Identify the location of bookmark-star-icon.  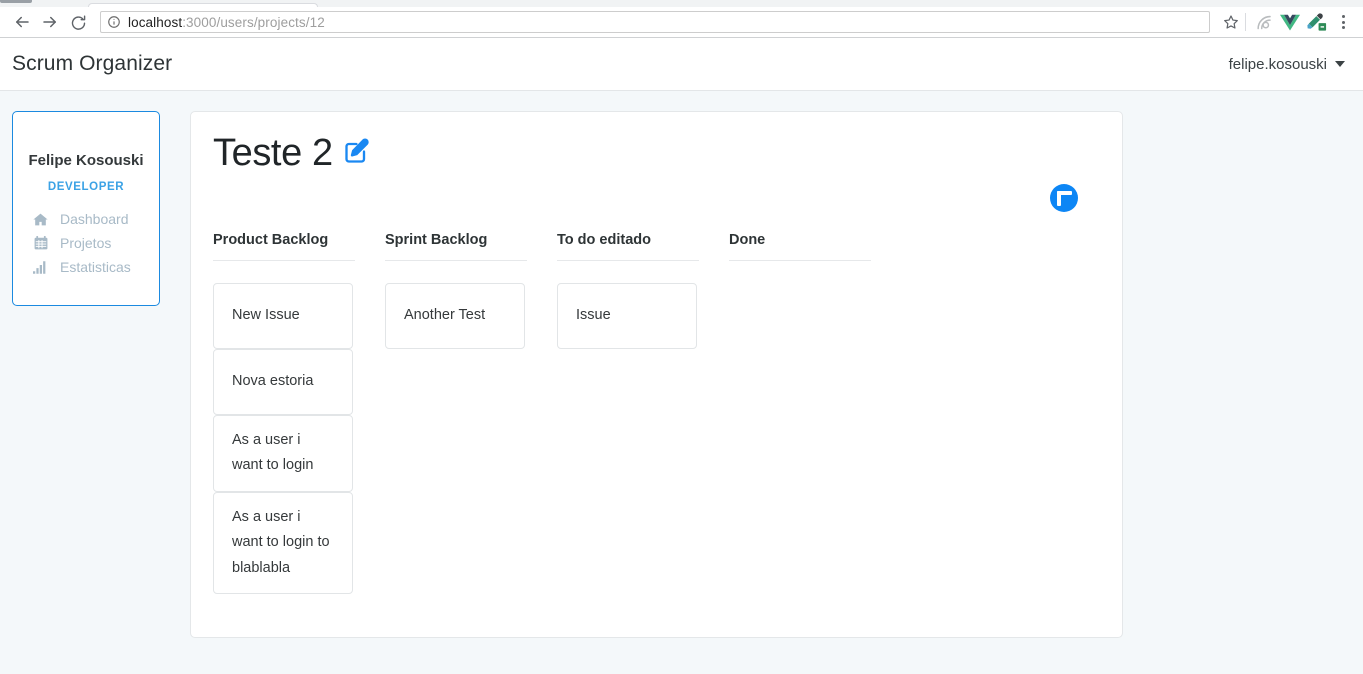
(1231, 22).